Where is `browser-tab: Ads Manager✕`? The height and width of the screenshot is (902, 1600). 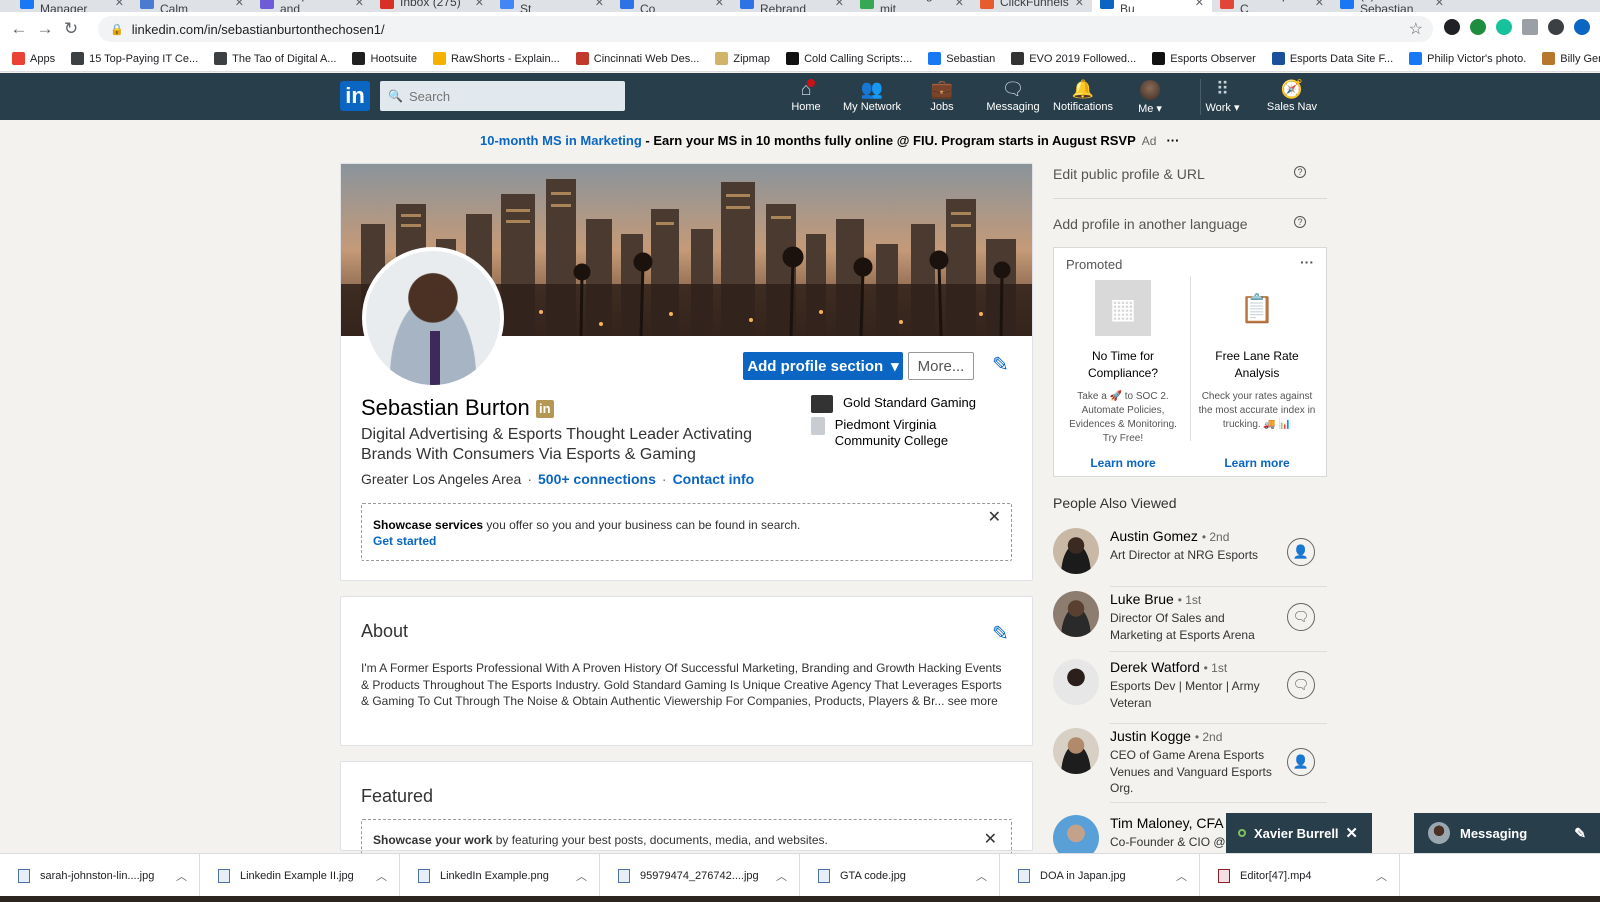 browser-tab: Ads Manager✕ is located at coordinates (72, 6).